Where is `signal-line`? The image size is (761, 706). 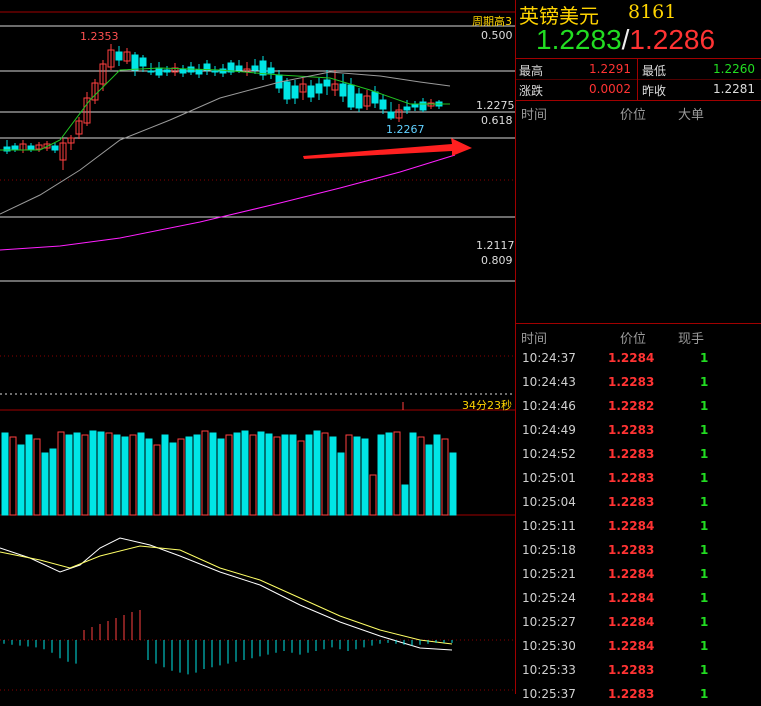 signal-line is located at coordinates (226, 595).